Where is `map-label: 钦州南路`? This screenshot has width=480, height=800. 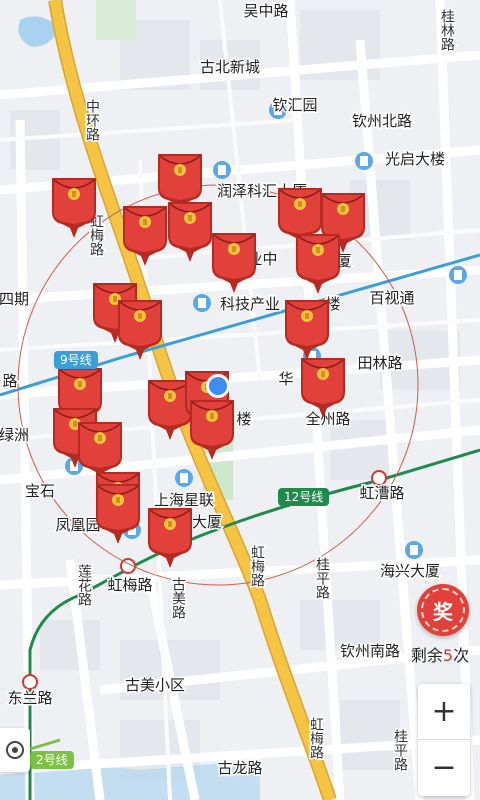
map-label: 钦州南路 is located at coordinates (370, 651).